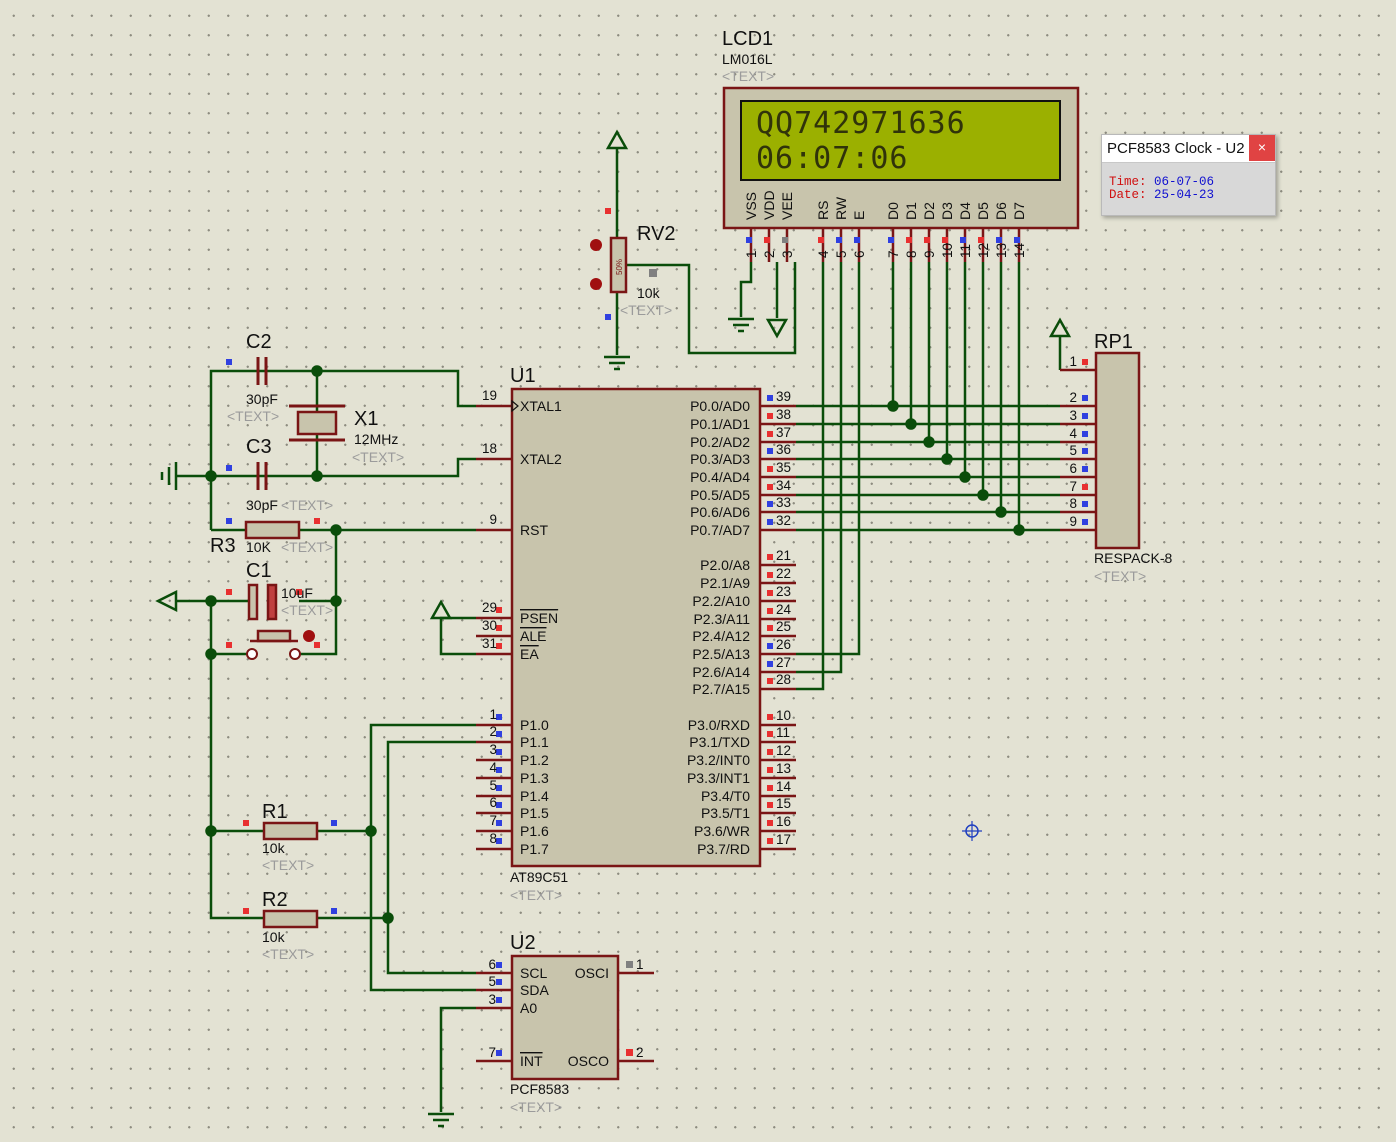  Describe the element at coordinates (783, 679) in the screenshot. I see `u1-pin-number: 28` at that location.